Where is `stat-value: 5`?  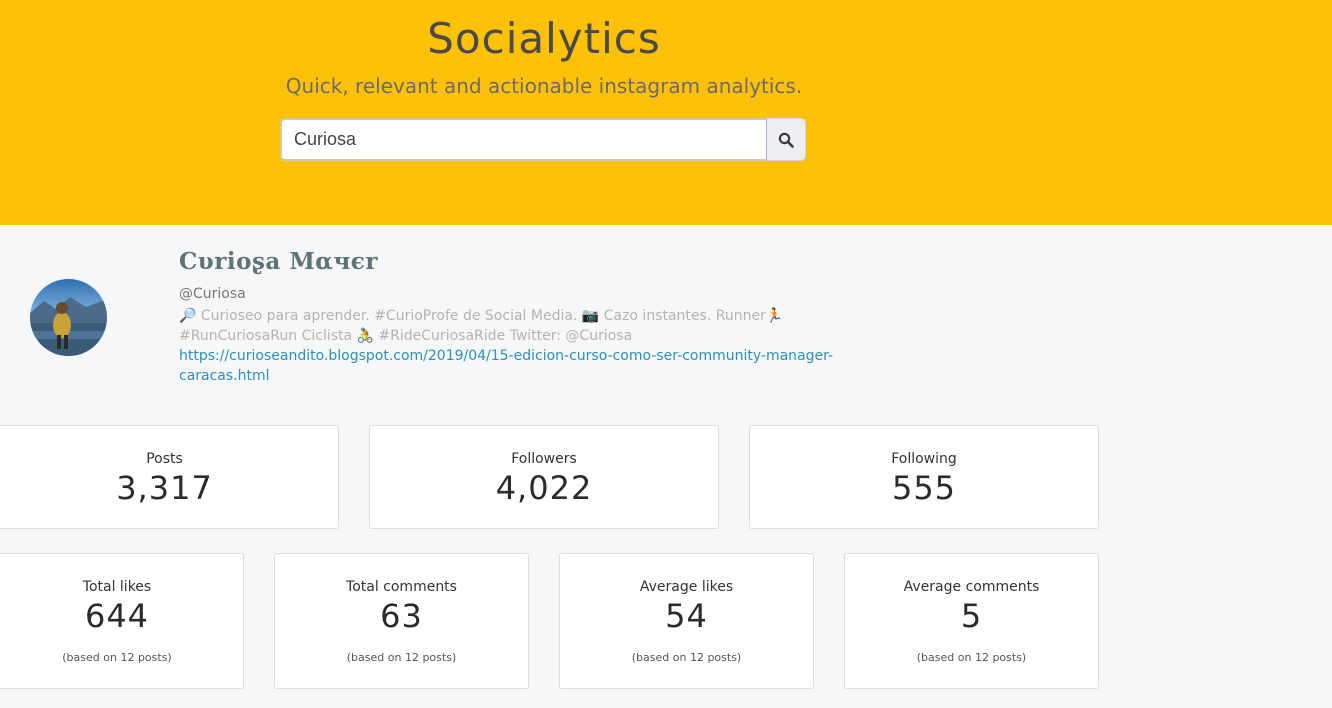
stat-value: 5 is located at coordinates (971, 616).